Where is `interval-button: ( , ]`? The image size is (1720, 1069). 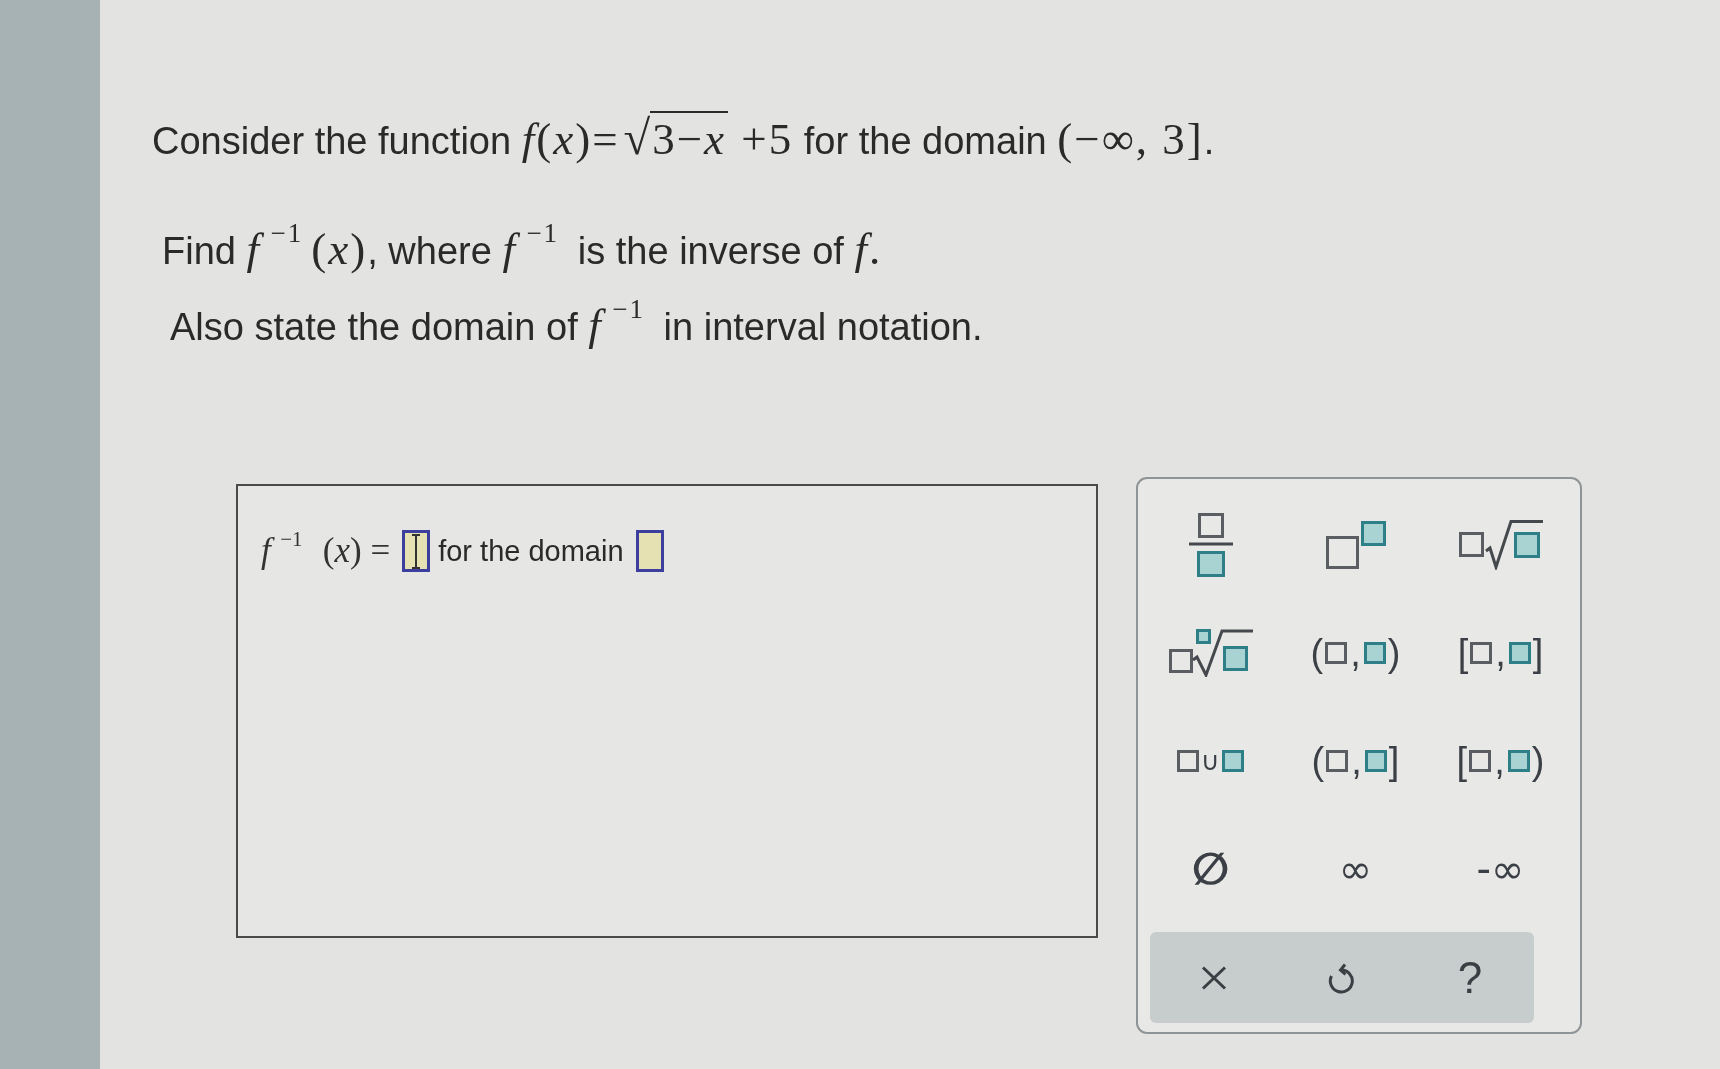
interval-button: ( , ] is located at coordinates (1355, 761).